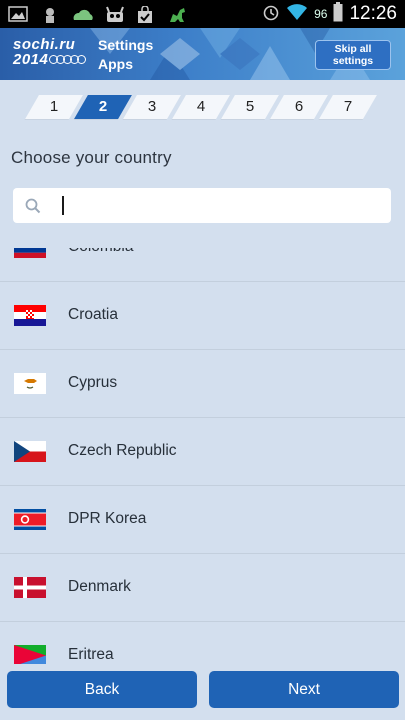  Describe the element at coordinates (297, 14) in the screenshot. I see `wifi-icon` at that location.